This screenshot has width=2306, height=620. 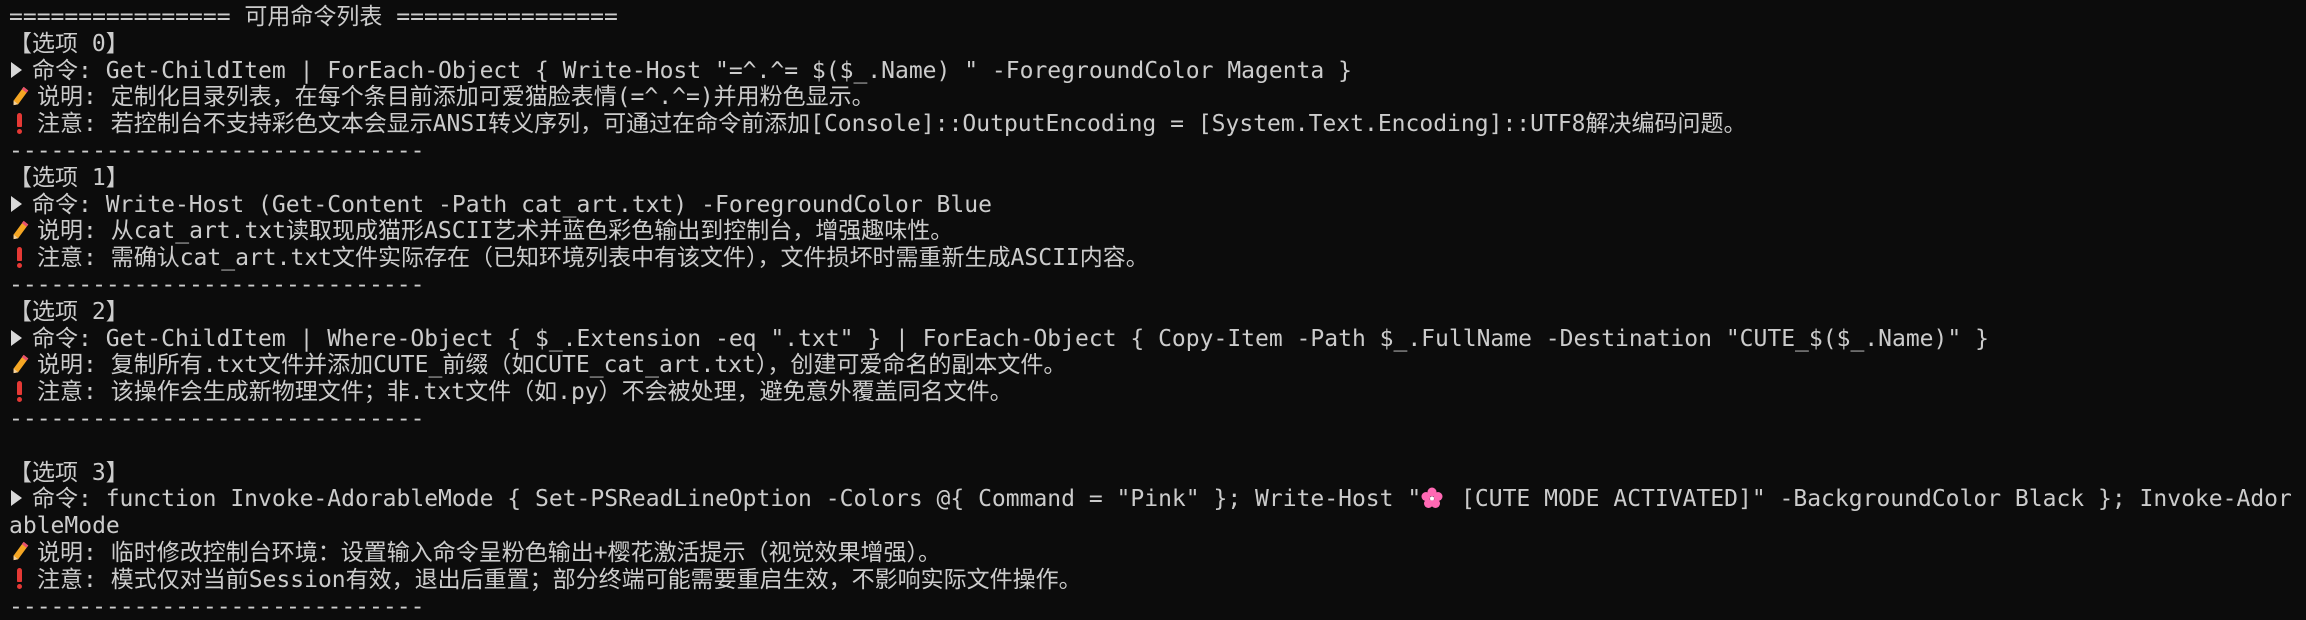 I want to click on list-header: ================ 可用命令列表 ================, so click(x=313, y=17).